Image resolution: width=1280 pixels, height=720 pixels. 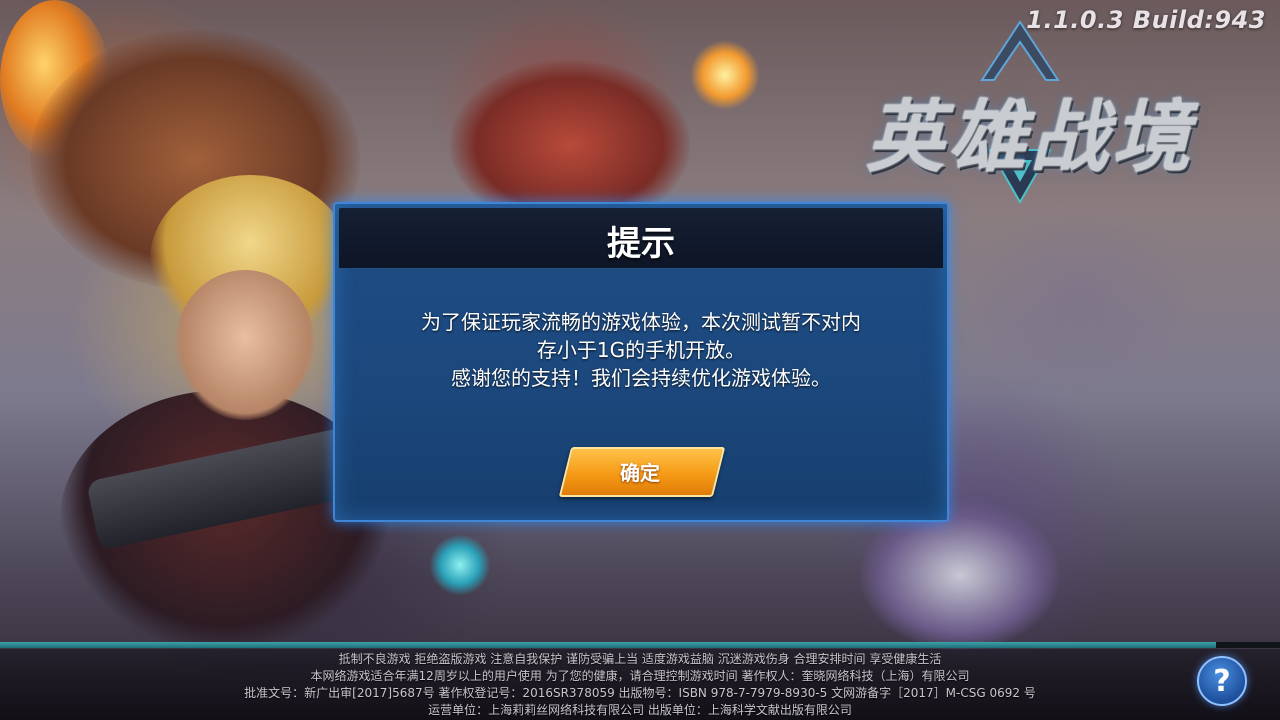 I want to click on game-logo: 英雄战境, so click(x=1030, y=115).